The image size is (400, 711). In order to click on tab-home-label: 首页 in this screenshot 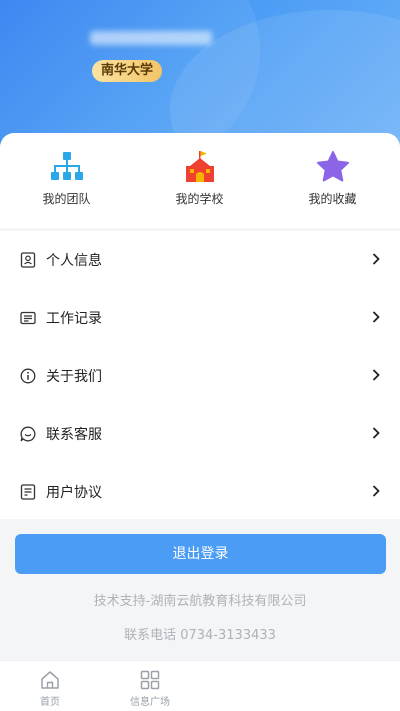, I will do `click(50, 702)`.